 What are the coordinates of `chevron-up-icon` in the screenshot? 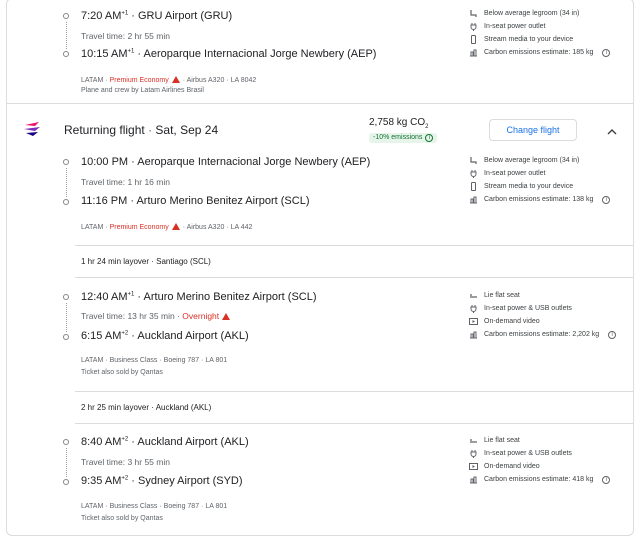 It's located at (612, 132).